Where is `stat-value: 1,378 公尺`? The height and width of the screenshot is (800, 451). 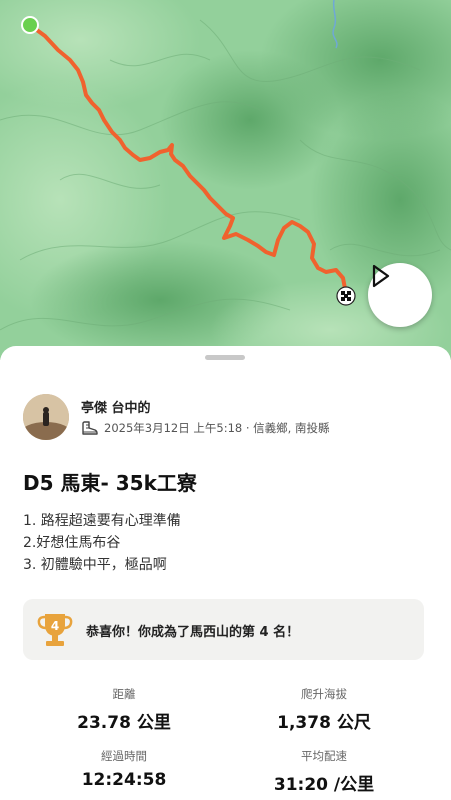
stat-value: 1,378 公尺 is located at coordinates (324, 723).